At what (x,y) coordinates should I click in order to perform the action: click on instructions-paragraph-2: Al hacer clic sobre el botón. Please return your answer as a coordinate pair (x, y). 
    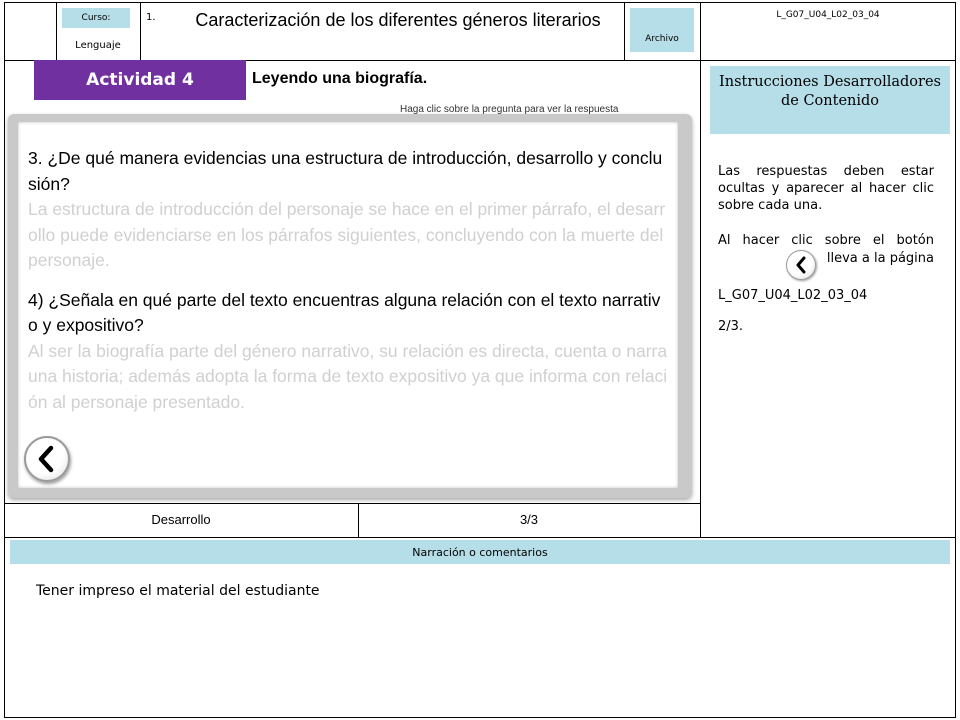
    Looking at the image, I should click on (826, 240).